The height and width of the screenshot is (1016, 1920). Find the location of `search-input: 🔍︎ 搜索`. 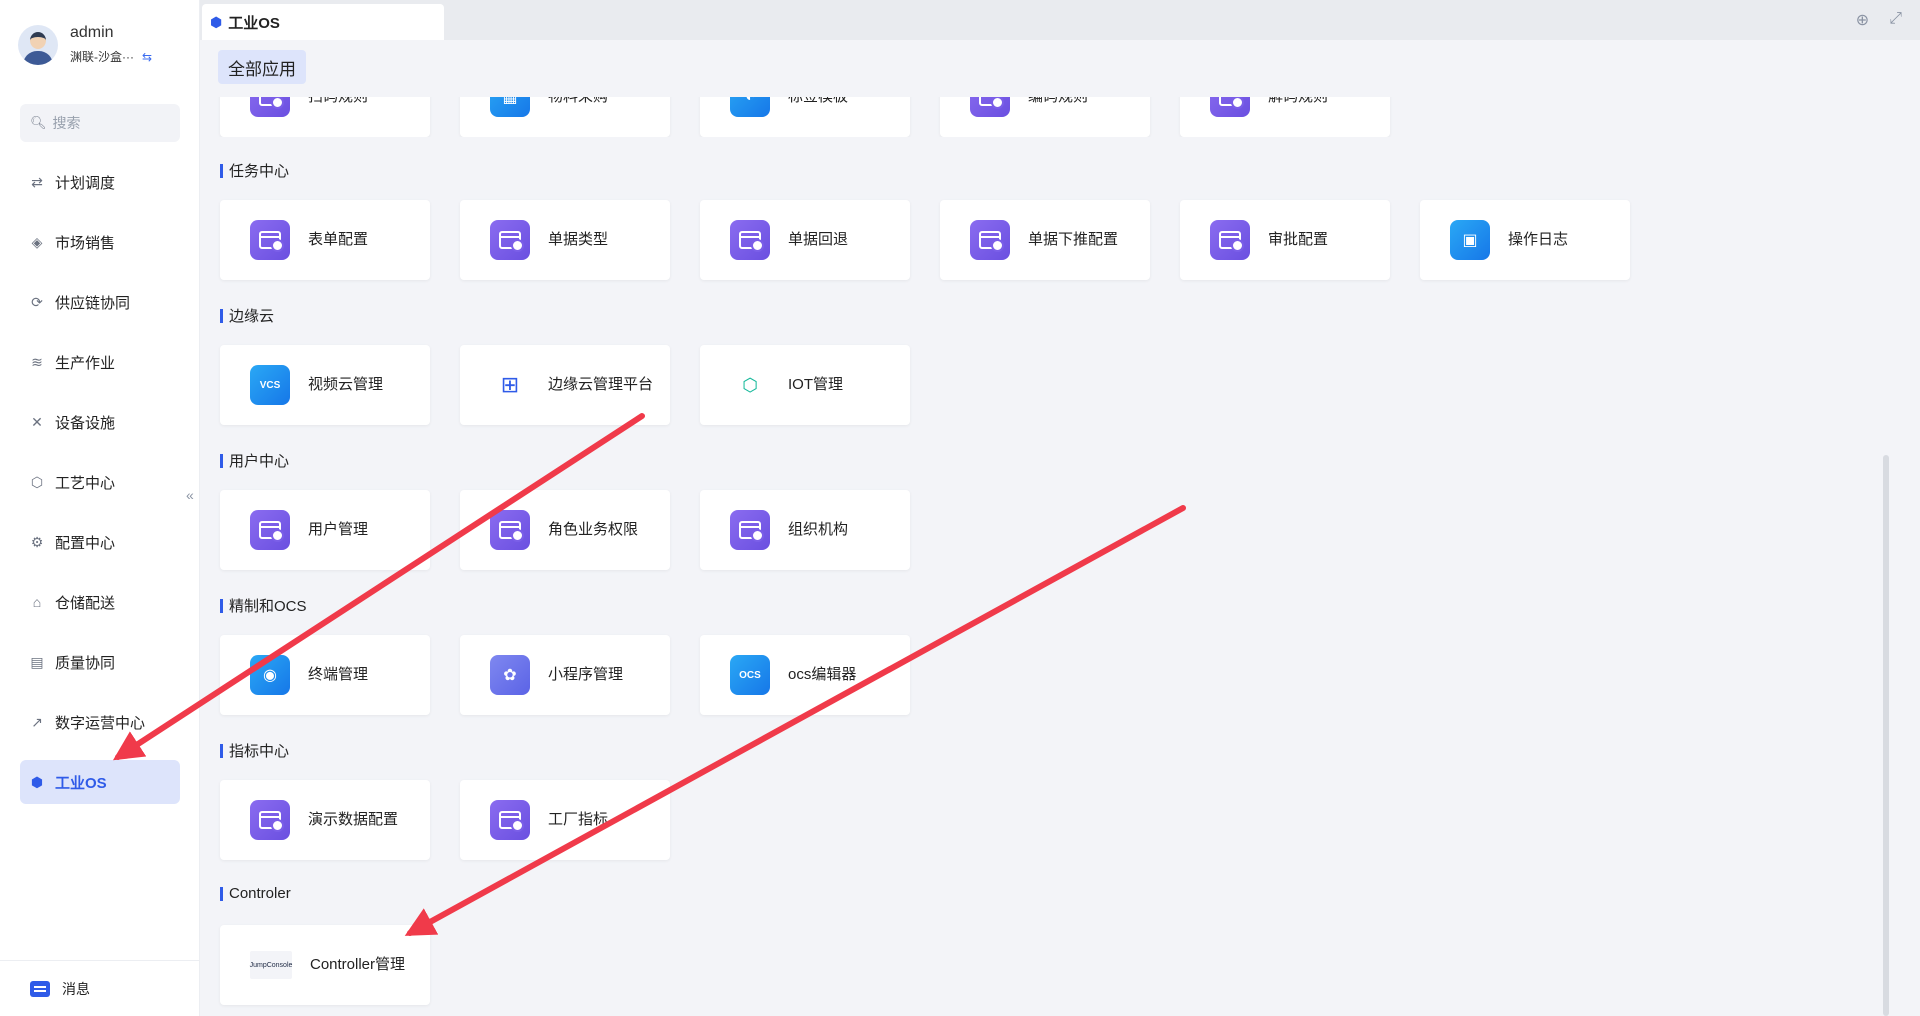

search-input: 🔍︎ 搜索 is located at coordinates (100, 123).